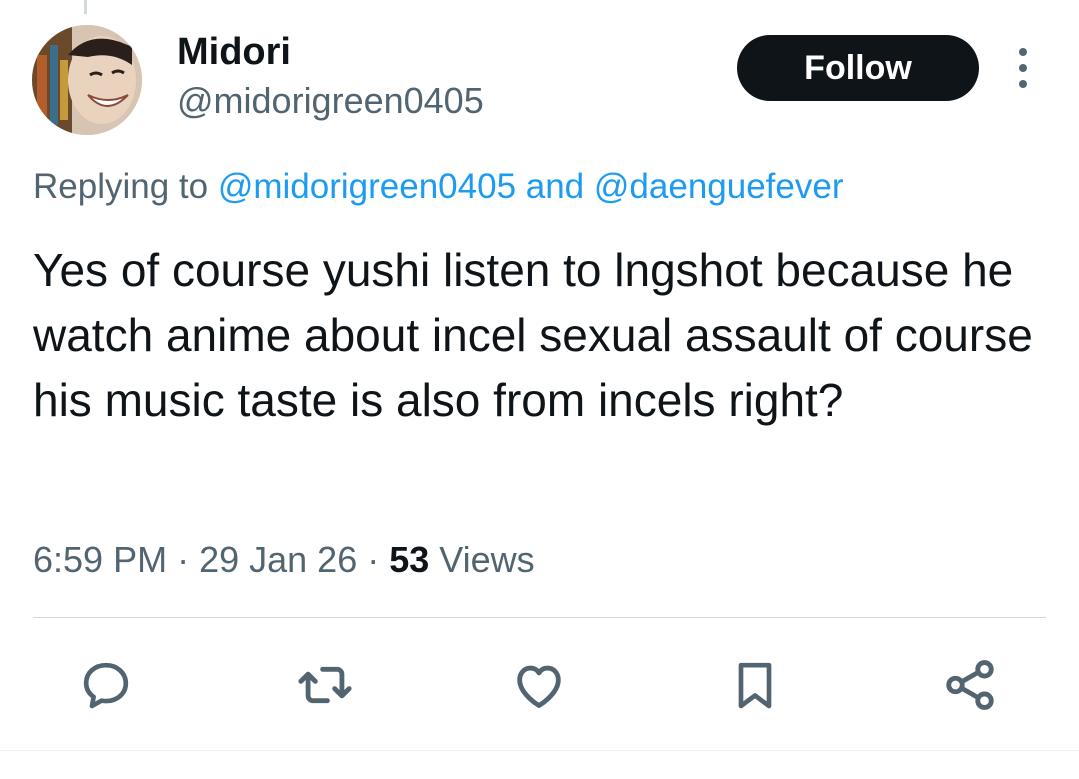  I want to click on bookmark-icon, so click(755, 685).